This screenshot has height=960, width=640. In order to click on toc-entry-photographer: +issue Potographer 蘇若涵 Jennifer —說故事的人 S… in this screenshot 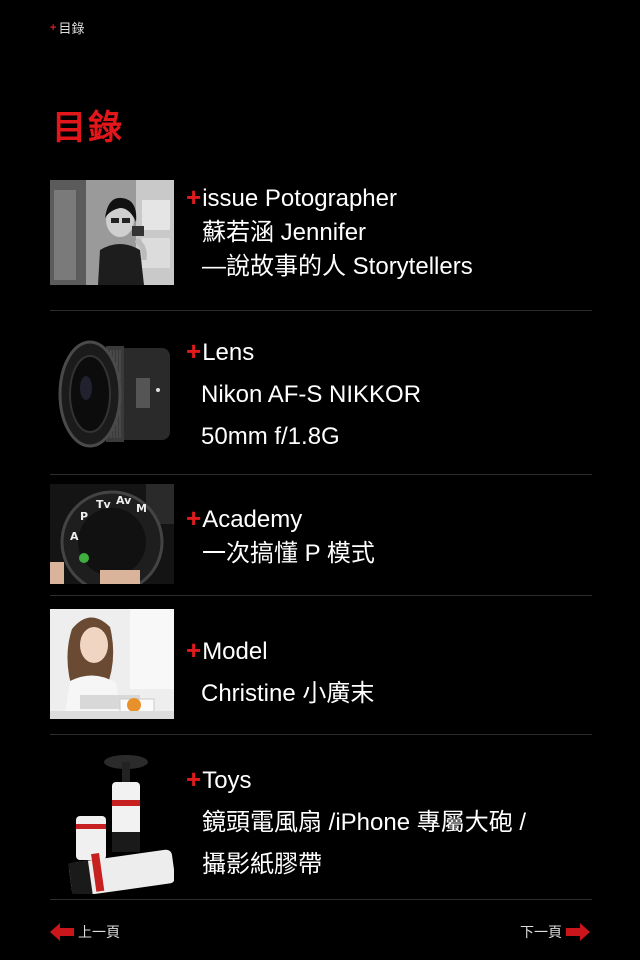, I will do `click(321, 245)`.